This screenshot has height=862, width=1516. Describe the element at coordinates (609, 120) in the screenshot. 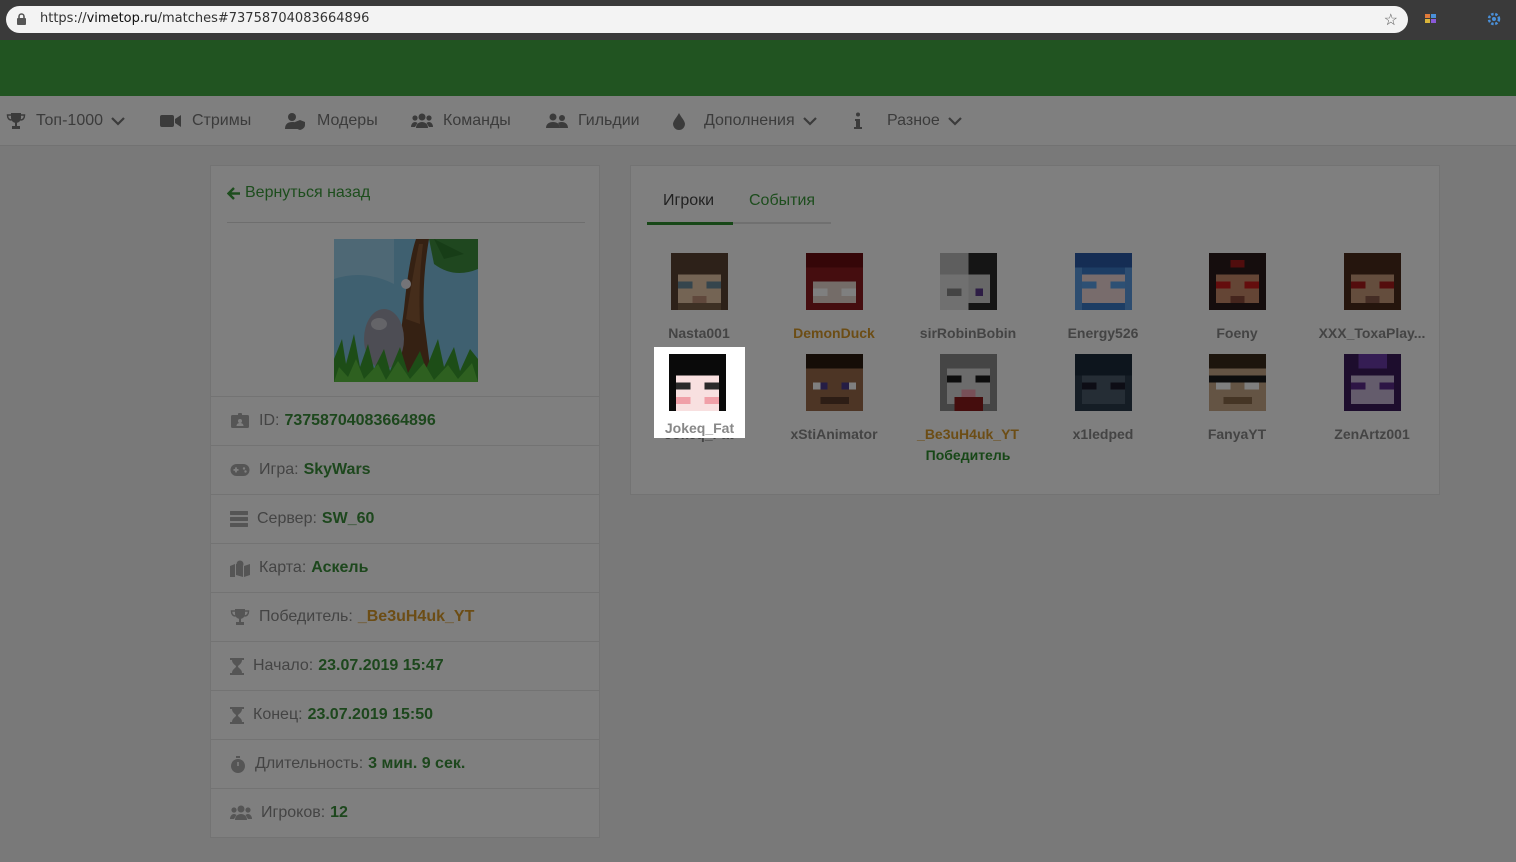

I see `nav-label: Гильдии` at that location.